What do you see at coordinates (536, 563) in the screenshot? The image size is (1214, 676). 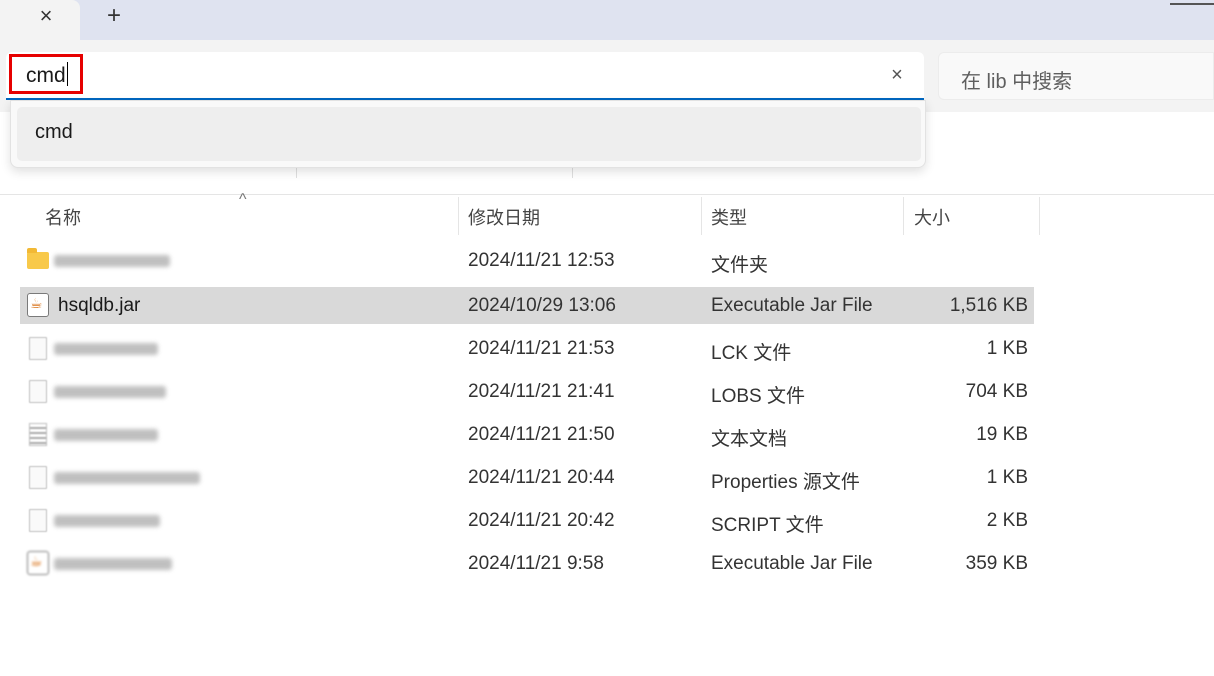 I see `file-modified: 2024/11/21 9:58` at bounding box center [536, 563].